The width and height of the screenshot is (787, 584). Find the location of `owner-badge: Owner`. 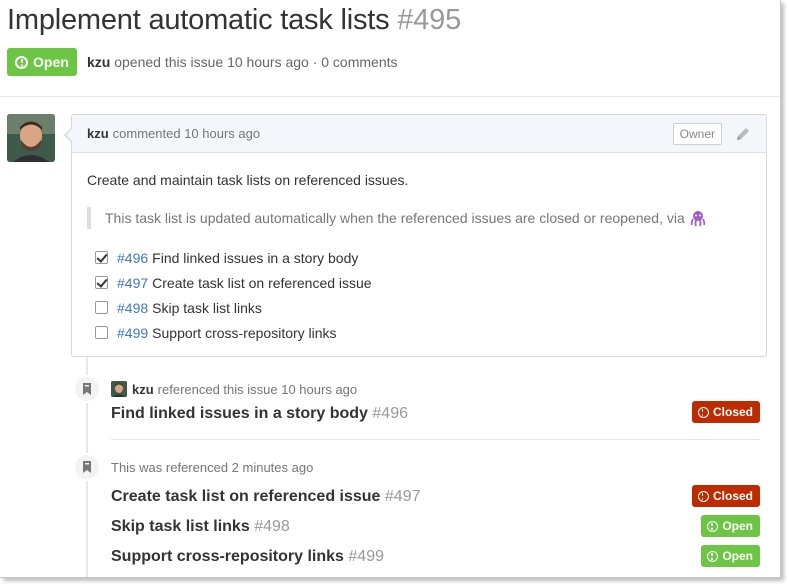

owner-badge: Owner is located at coordinates (697, 134).